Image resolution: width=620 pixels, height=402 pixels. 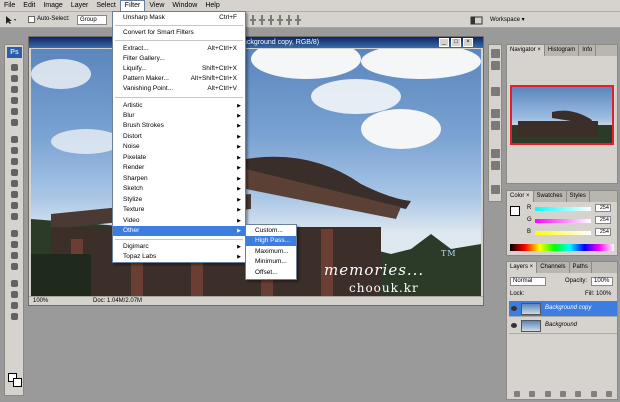 What do you see at coordinates (179, 137) in the screenshot?
I see `menu-item-distort: Distort ▶` at bounding box center [179, 137].